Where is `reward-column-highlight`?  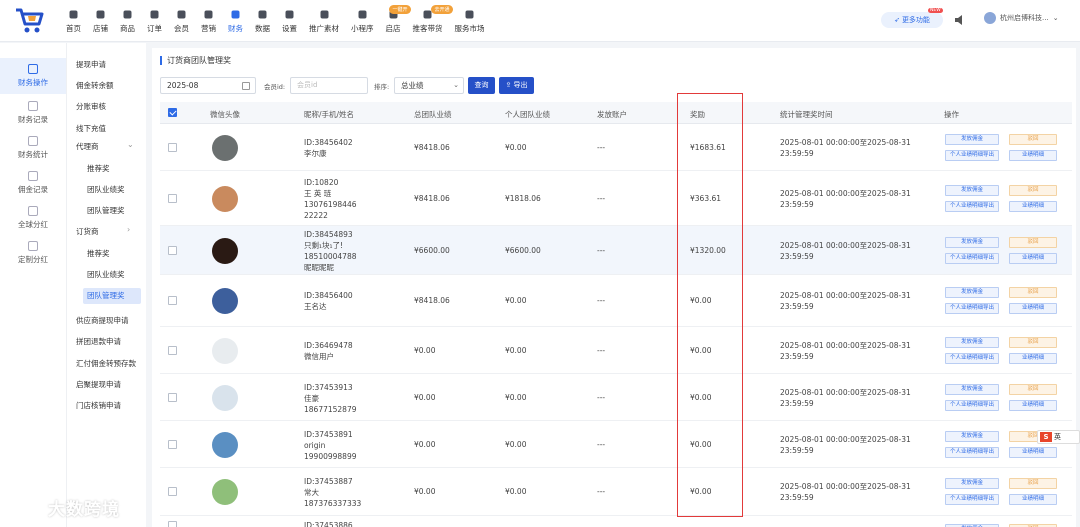
reward-column-highlight is located at coordinates (710, 305).